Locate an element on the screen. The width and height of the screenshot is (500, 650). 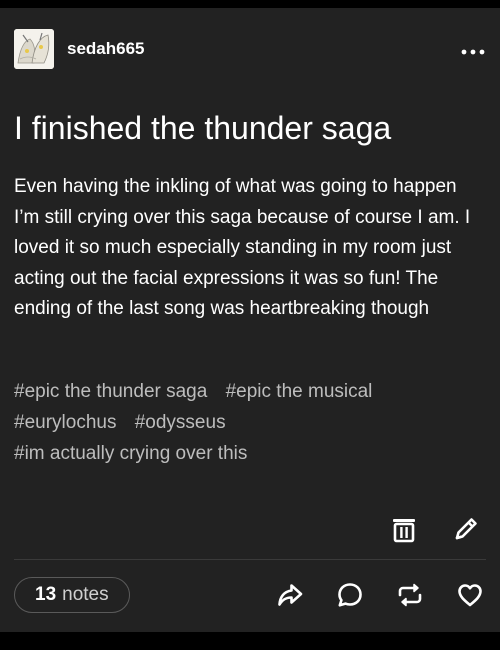
post-footer: 13 notes is located at coordinates (250, 595).